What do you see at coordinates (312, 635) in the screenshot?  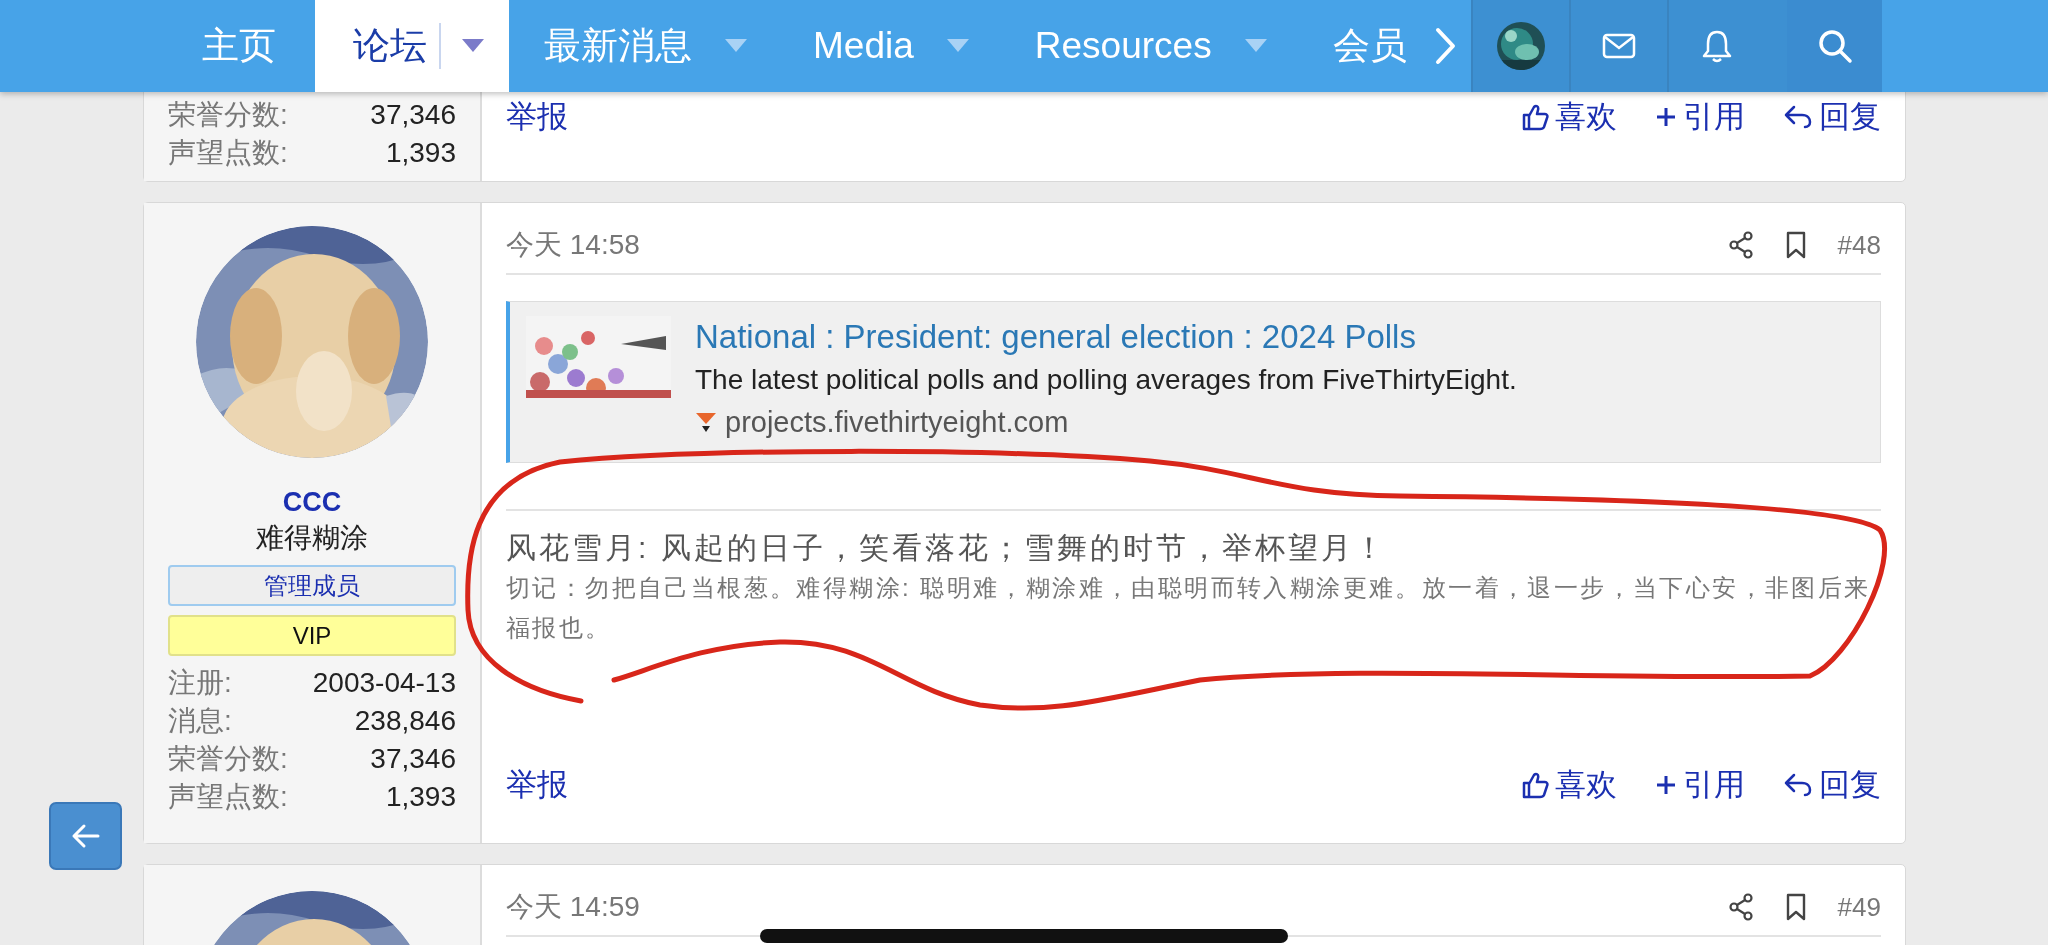 I see `user-badge: VIP` at bounding box center [312, 635].